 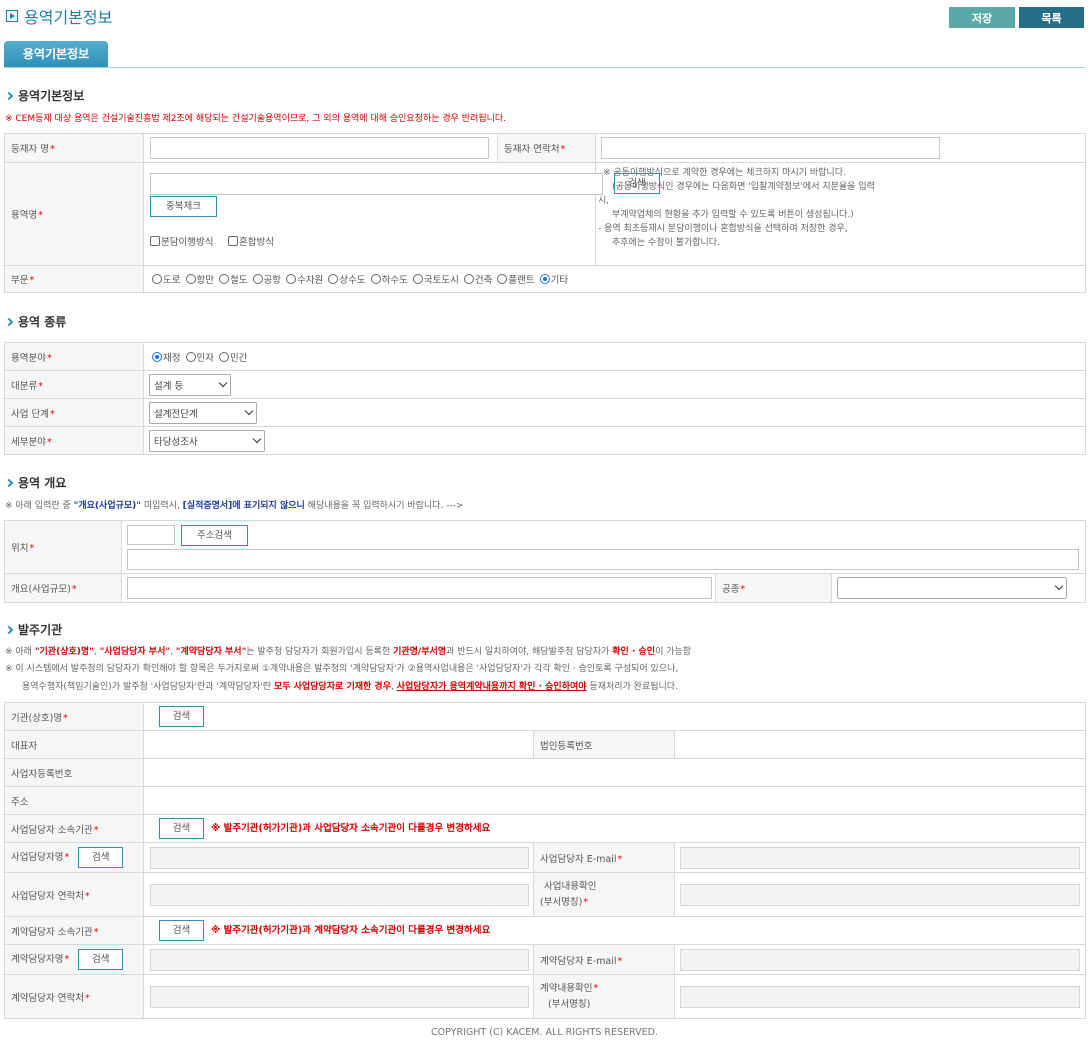 What do you see at coordinates (74, 996) in the screenshot?
I see `con-contact-label: 계약담당자 연락처*` at bounding box center [74, 996].